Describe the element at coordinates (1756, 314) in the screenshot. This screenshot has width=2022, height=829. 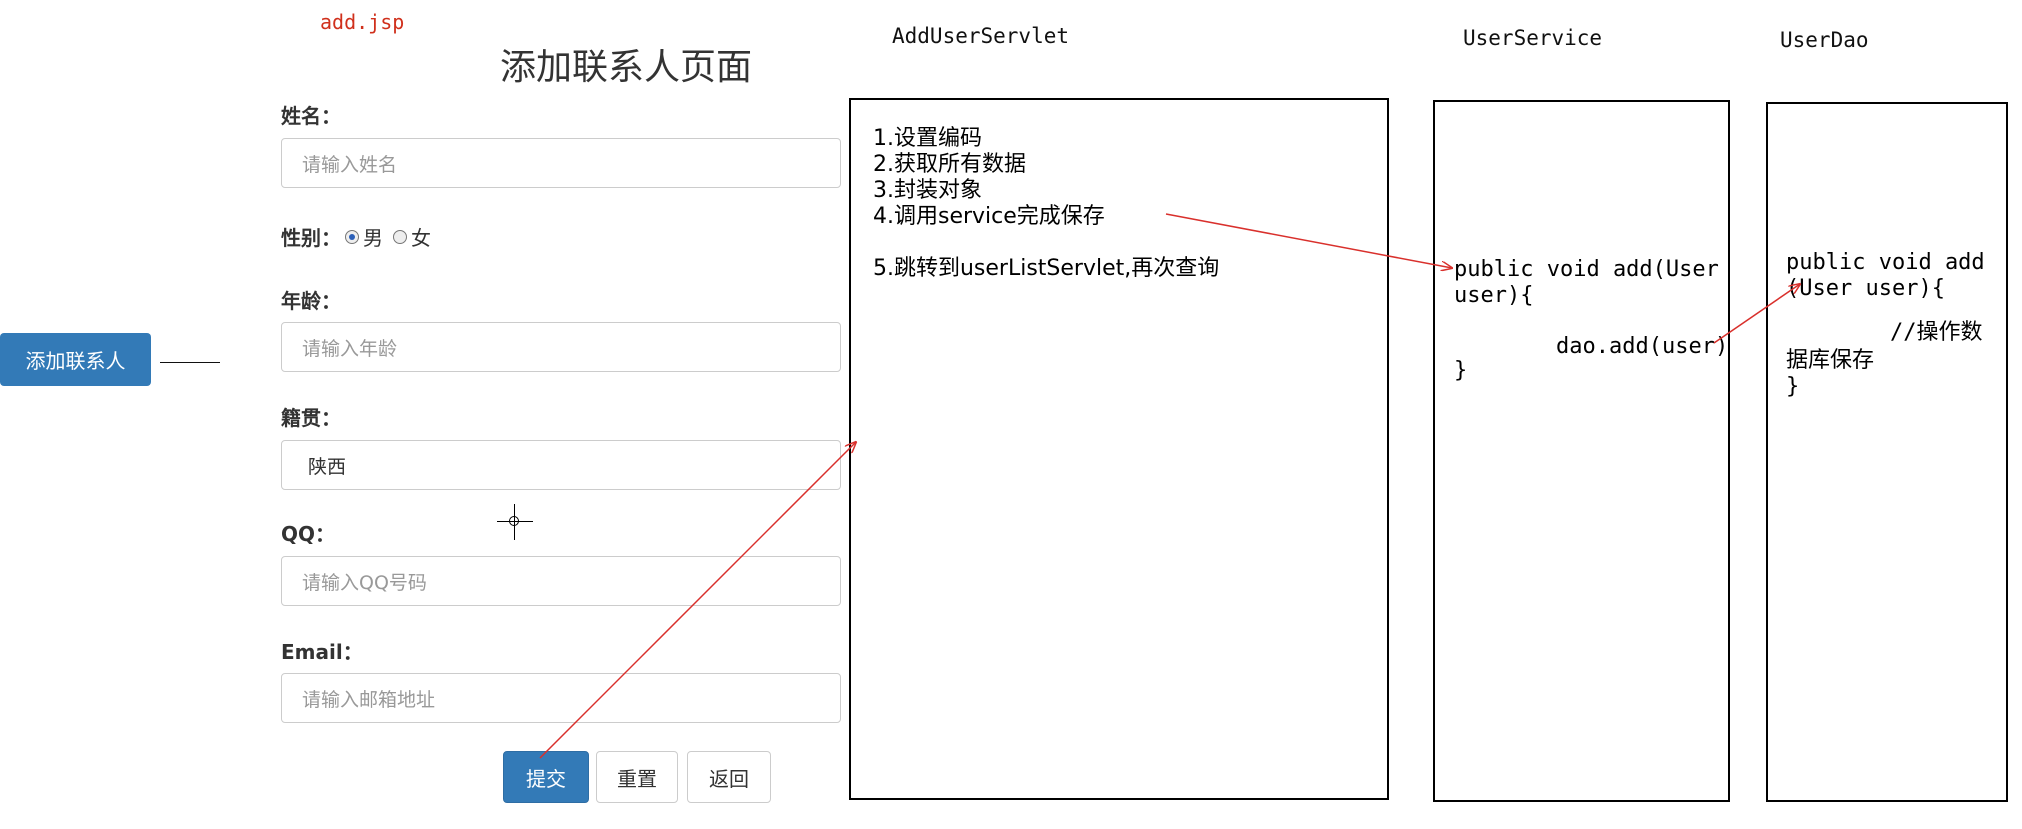
I see `arrow-service-to-dao` at that location.